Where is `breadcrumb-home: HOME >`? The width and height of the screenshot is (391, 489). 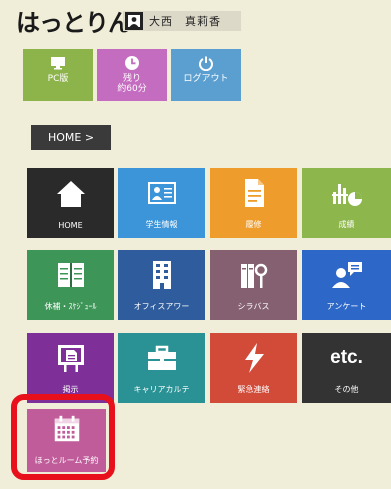
breadcrumb-home: HOME > is located at coordinates (71, 137).